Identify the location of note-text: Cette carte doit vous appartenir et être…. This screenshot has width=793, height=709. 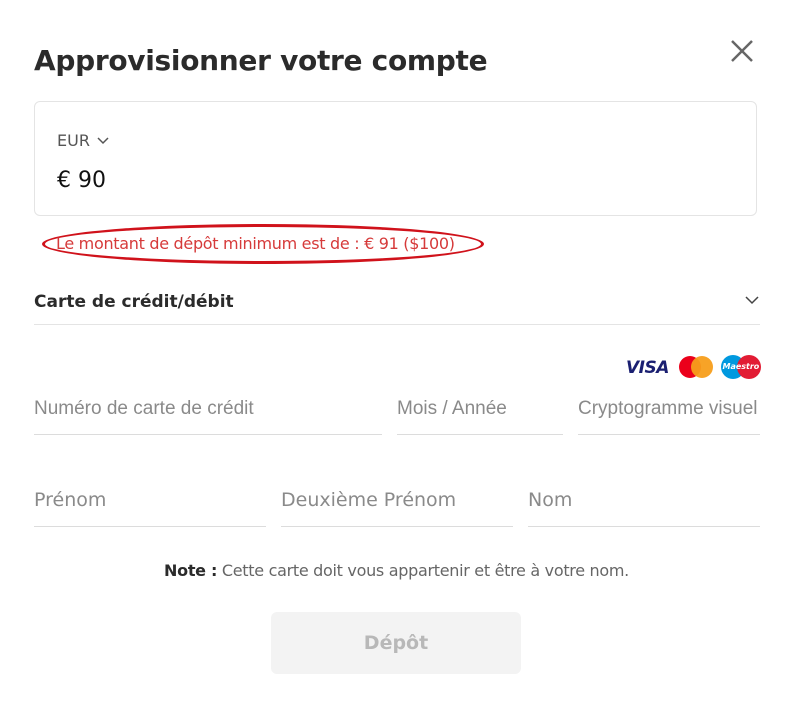
(423, 570).